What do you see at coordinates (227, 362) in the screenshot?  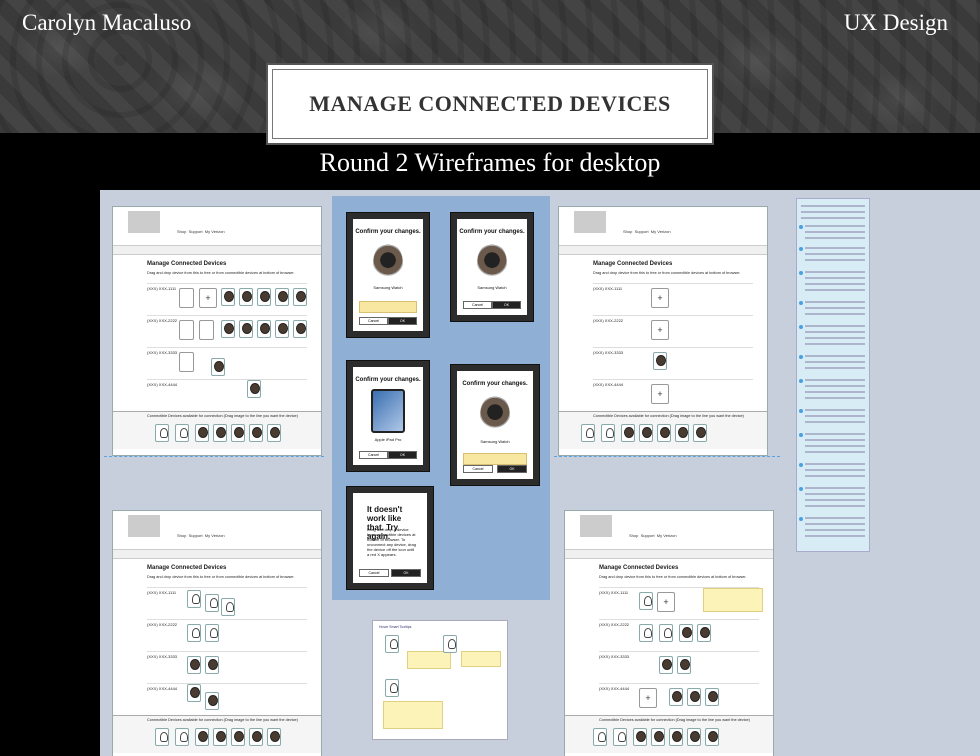 I see `device-row: (XXX) XXX-3333` at bounding box center [227, 362].